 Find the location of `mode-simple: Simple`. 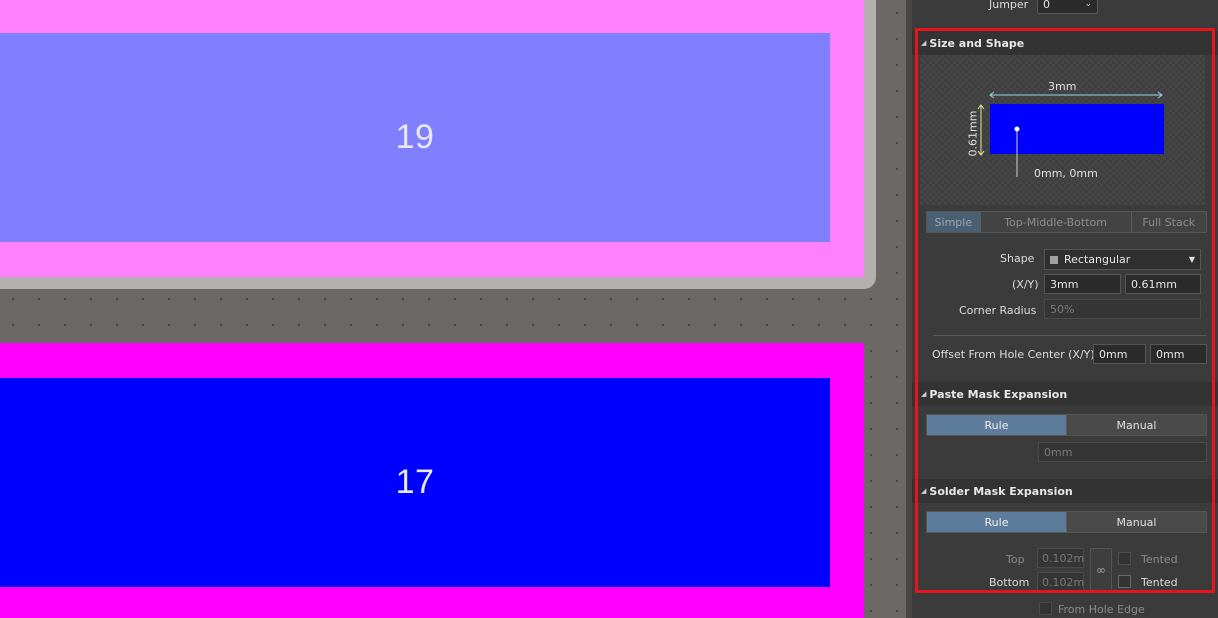

mode-simple: Simple is located at coordinates (954, 222).